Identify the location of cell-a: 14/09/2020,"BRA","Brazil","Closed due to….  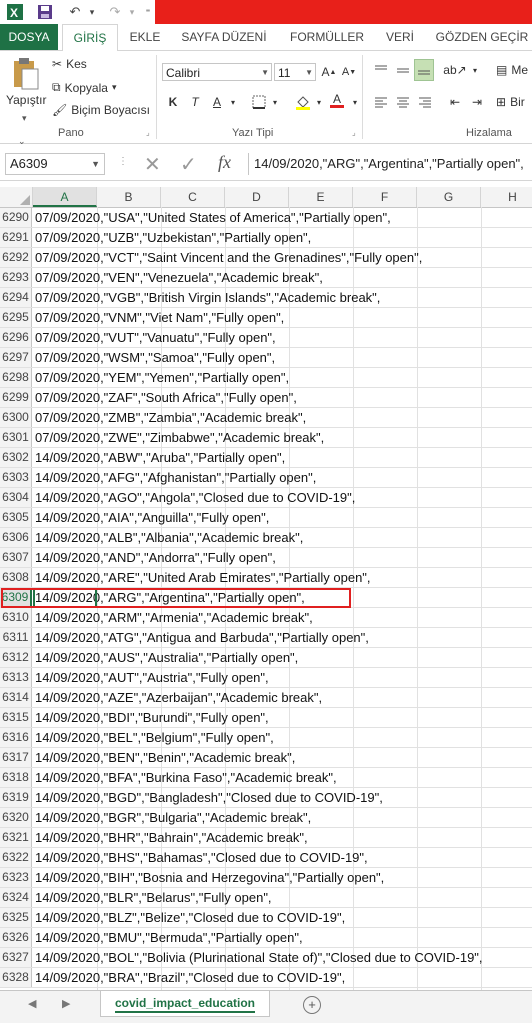
(190, 977).